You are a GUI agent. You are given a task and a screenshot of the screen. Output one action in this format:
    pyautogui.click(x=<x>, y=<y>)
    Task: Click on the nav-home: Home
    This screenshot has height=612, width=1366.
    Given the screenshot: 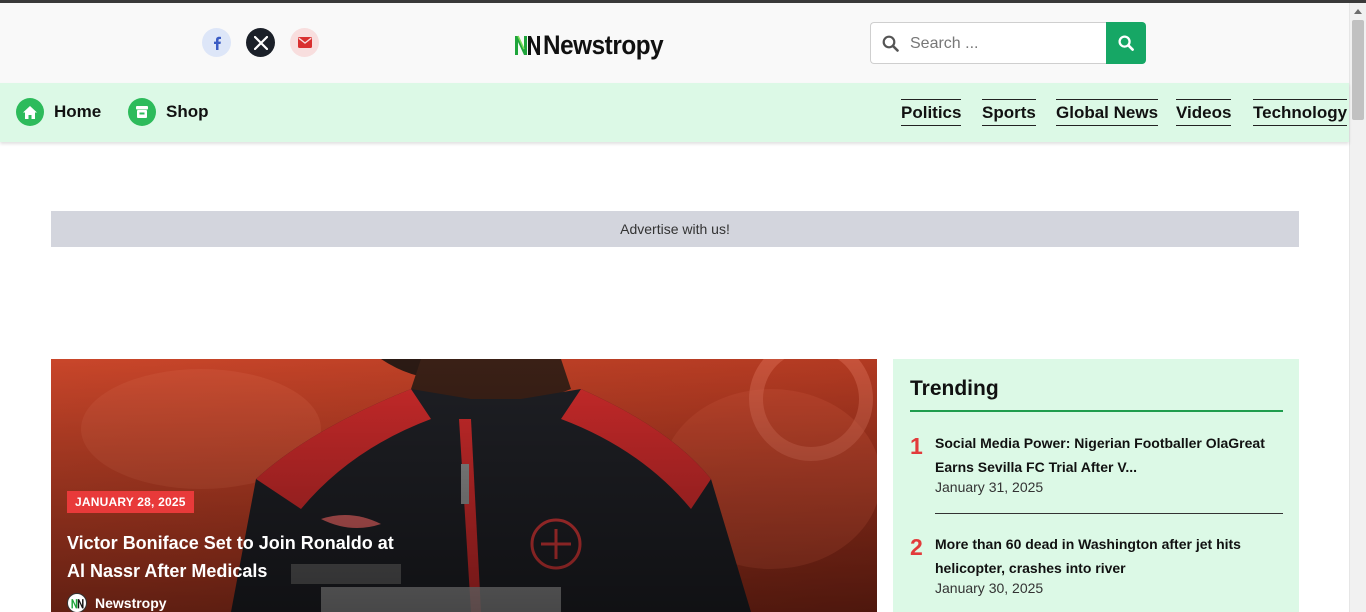 What is the action you would take?
    pyautogui.click(x=58, y=112)
    